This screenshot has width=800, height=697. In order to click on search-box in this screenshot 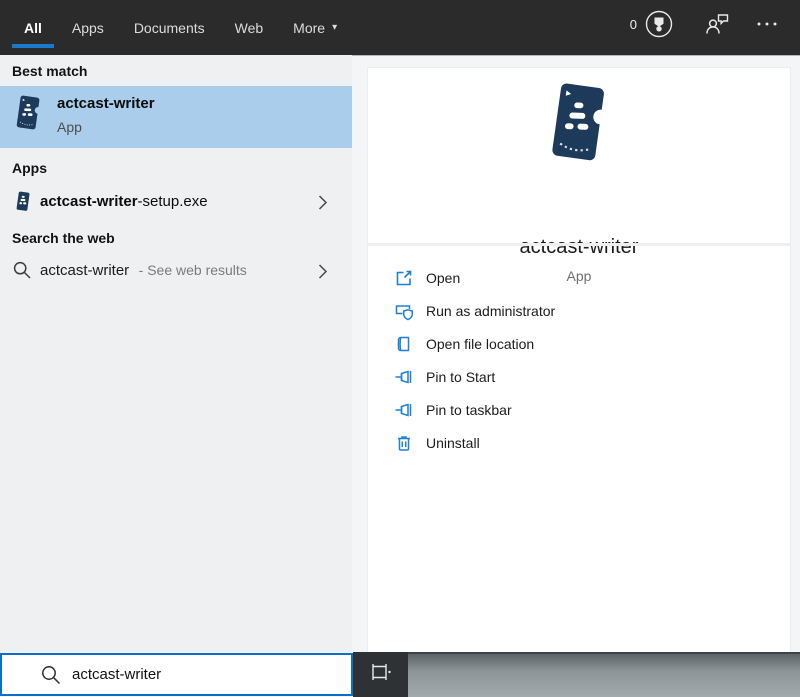, I will do `click(176, 674)`.